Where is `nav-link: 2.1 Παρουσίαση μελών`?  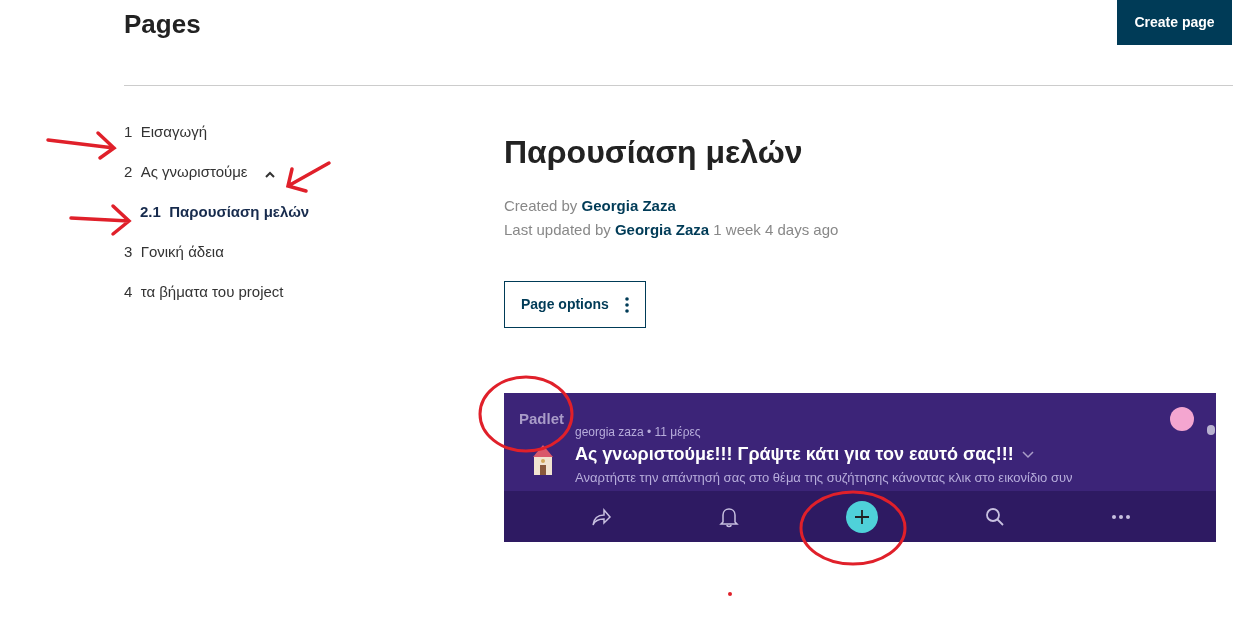
nav-link: 2.1 Παρουσίαση μελών is located at coordinates (225, 212).